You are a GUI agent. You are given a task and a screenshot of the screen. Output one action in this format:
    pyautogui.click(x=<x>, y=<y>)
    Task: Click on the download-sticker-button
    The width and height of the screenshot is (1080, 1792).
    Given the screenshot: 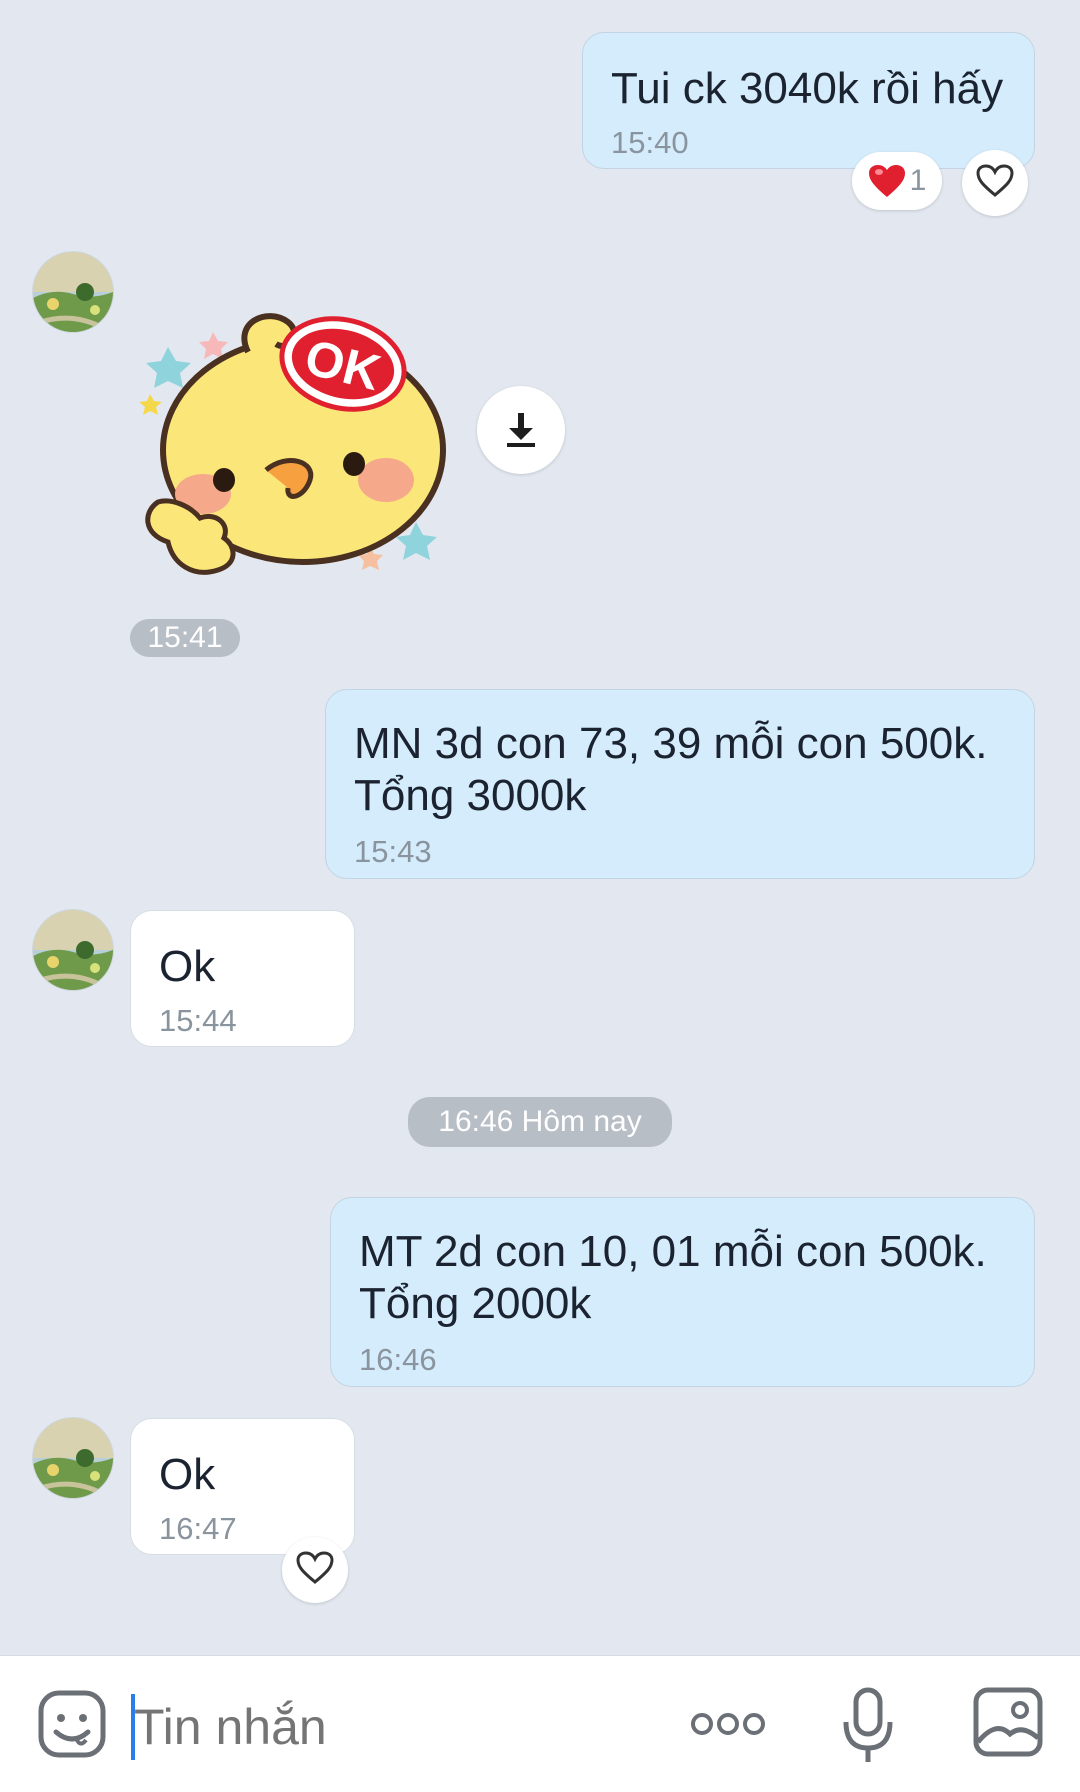 What is the action you would take?
    pyautogui.click(x=521, y=430)
    